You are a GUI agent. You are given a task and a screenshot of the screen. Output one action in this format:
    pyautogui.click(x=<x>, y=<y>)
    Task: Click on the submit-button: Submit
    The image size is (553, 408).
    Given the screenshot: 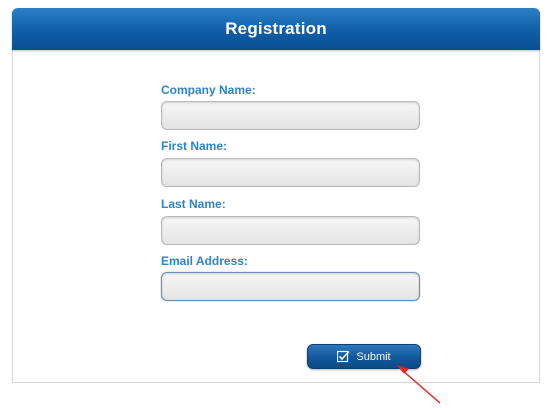 What is the action you would take?
    pyautogui.click(x=364, y=356)
    